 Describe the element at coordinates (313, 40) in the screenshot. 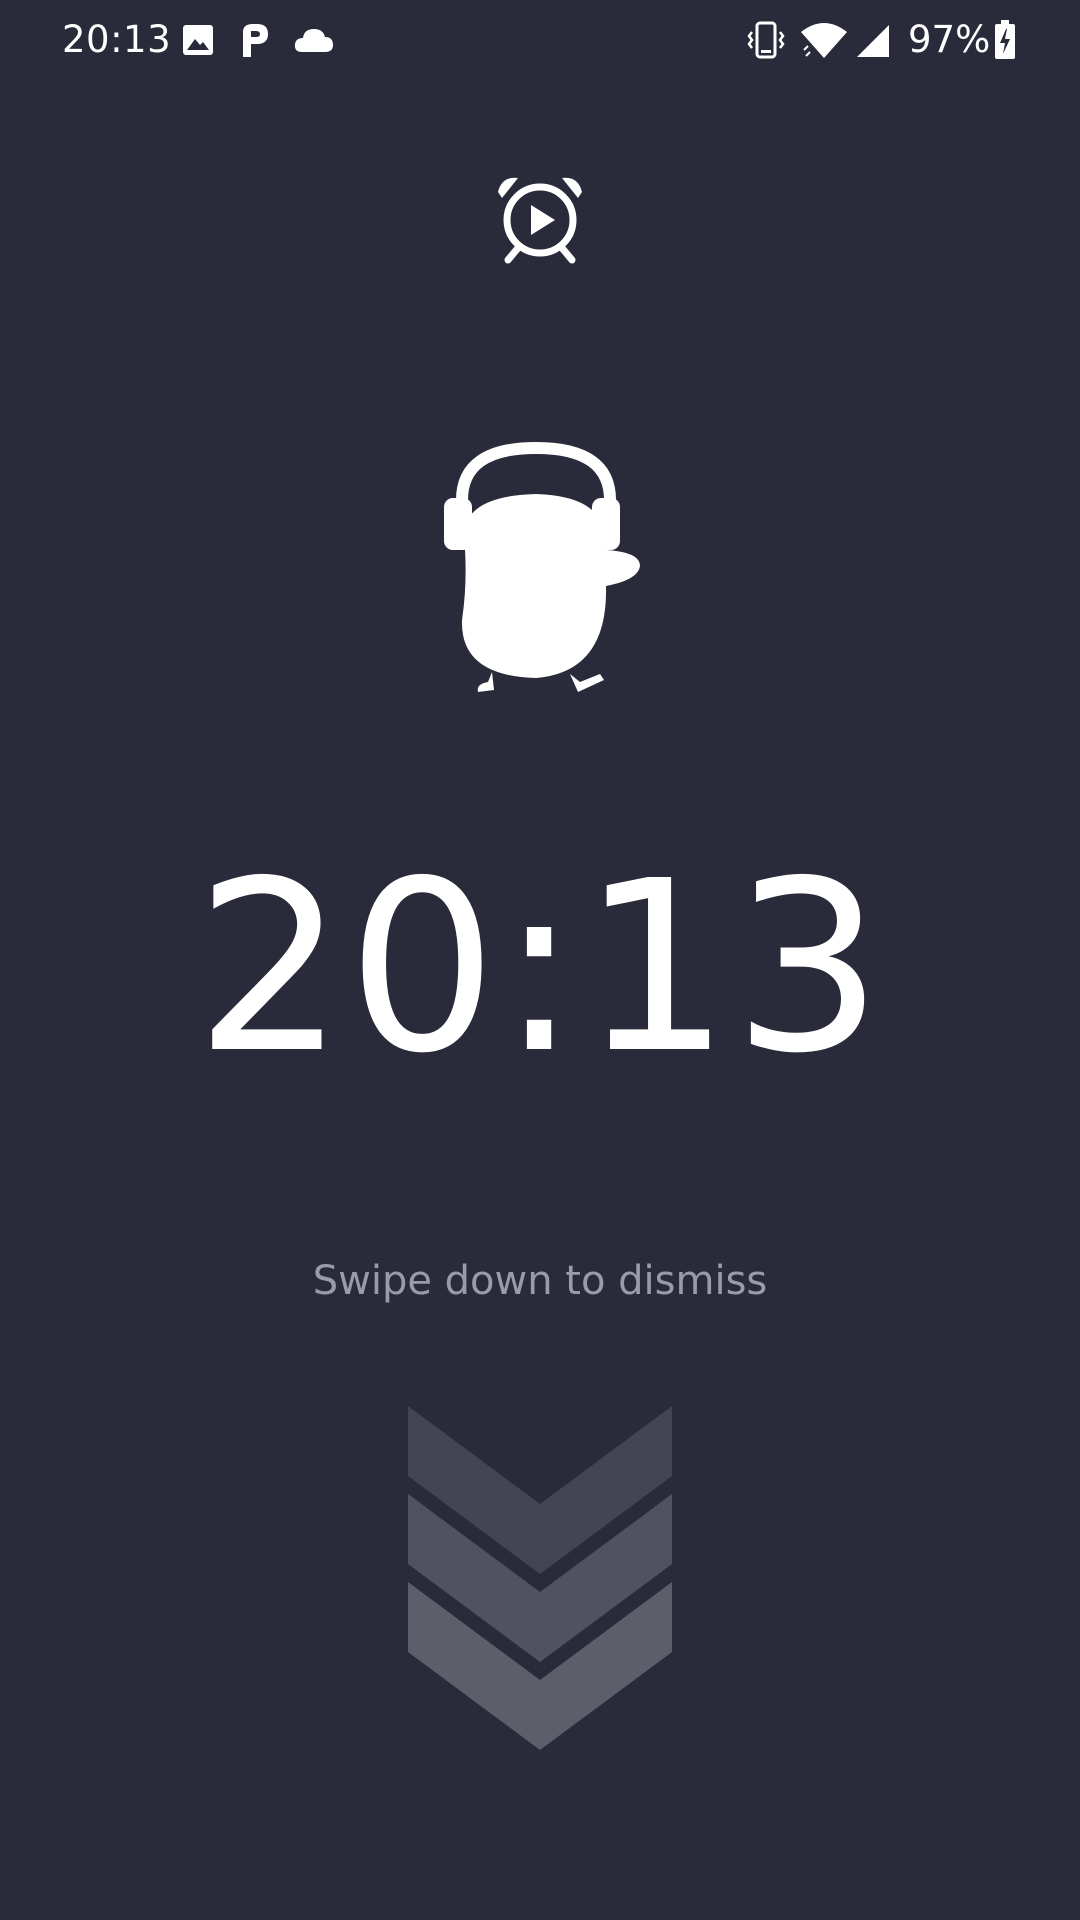

I see `cloud-icon` at that location.